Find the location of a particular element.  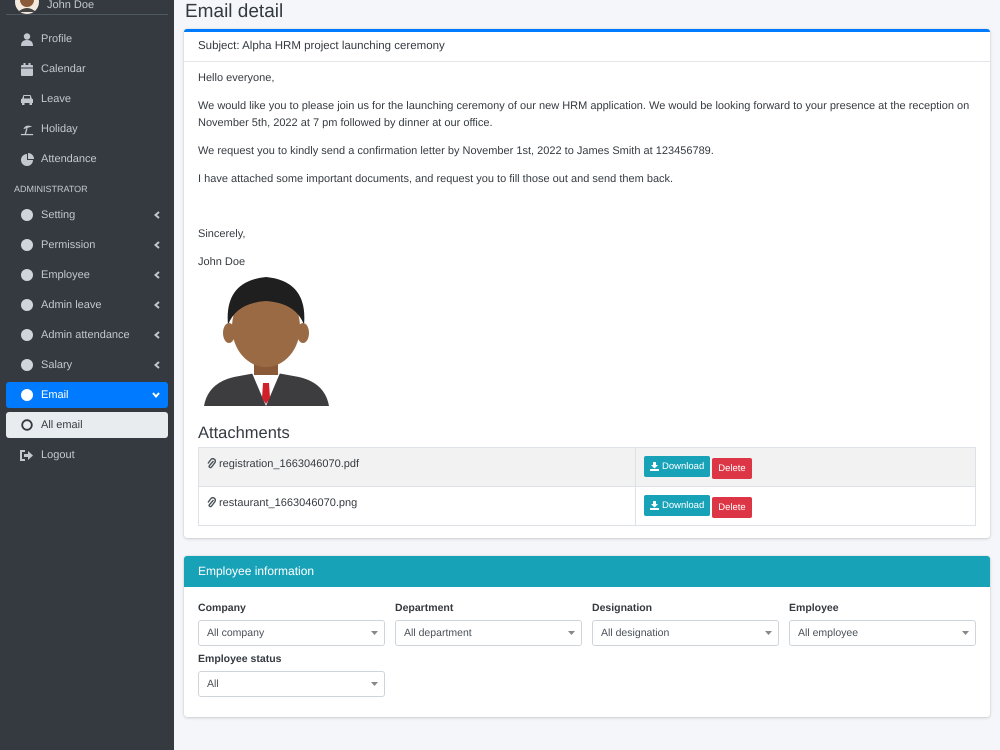

field-label: Designation is located at coordinates (623, 608).